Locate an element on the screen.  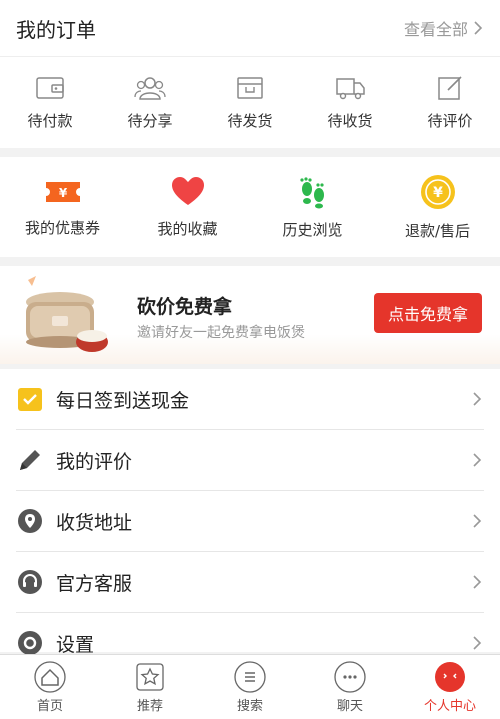
menu-item-shipping-address: 收货地址 is located at coordinates (250, 521).